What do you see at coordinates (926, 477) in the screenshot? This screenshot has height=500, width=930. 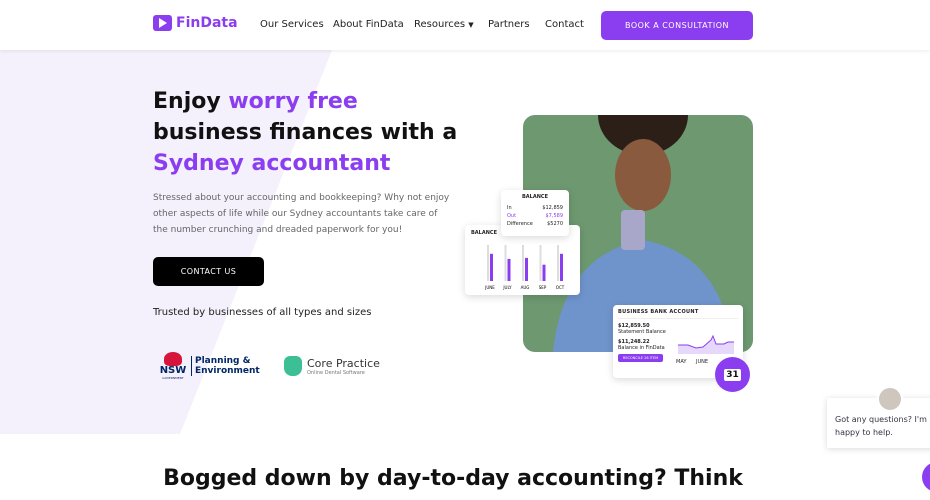 I see `chat-launcher-button` at bounding box center [926, 477].